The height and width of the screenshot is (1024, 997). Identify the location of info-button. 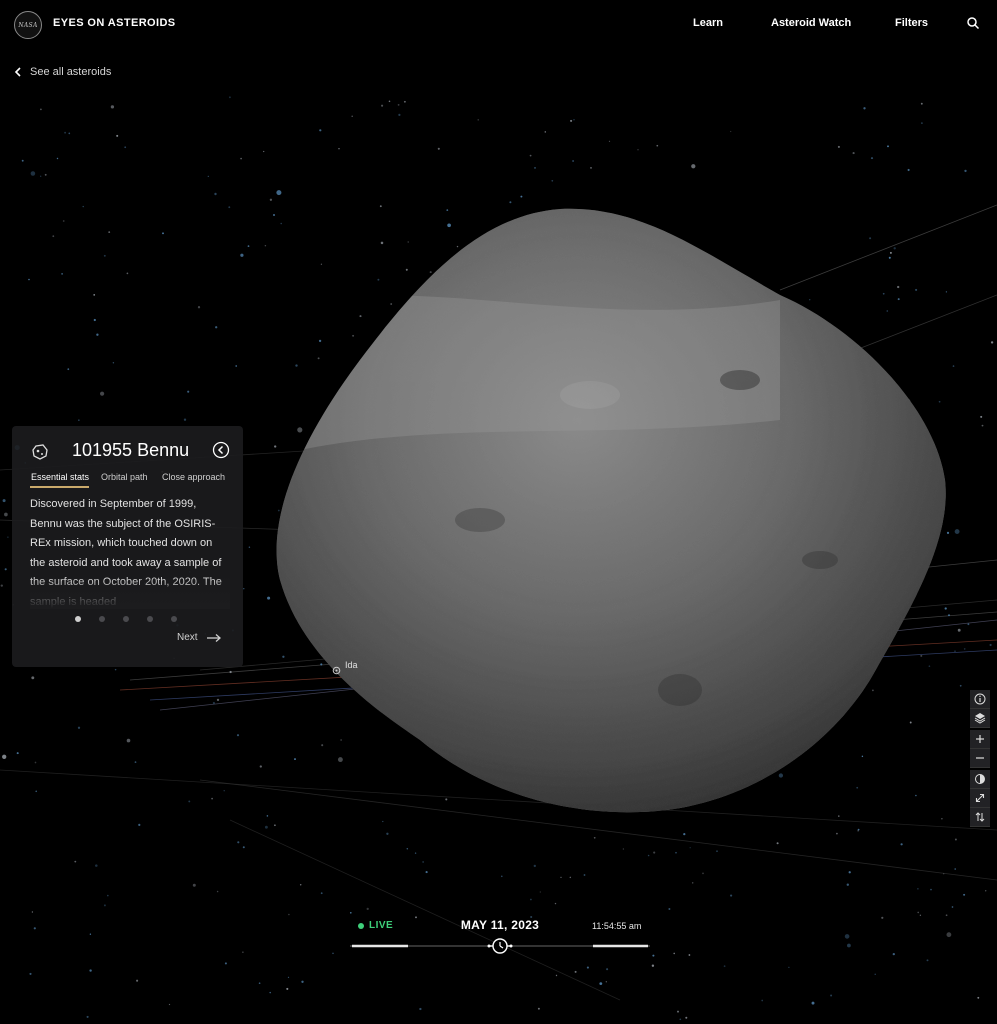
(980, 699).